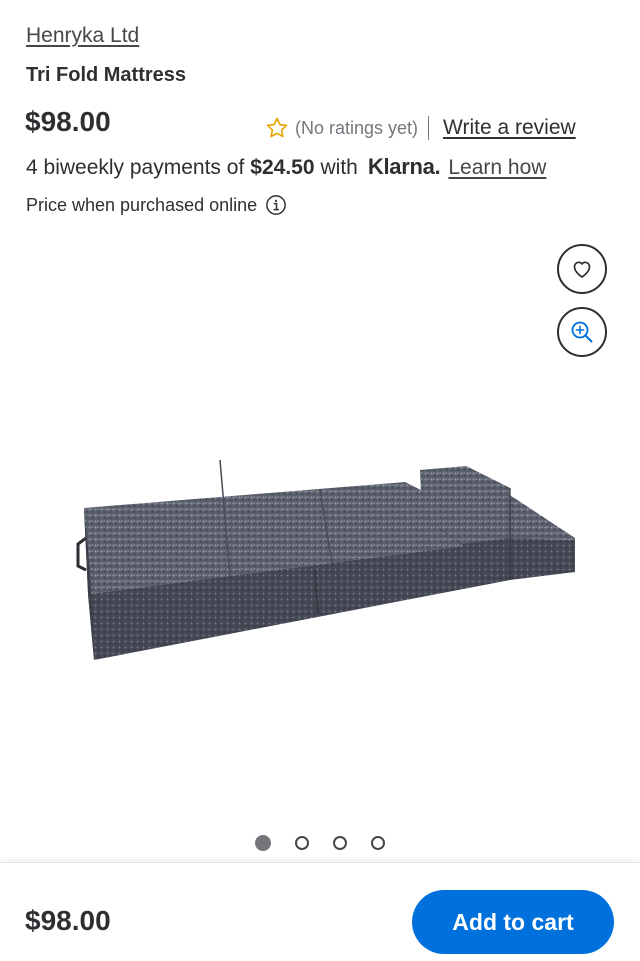 The image size is (640, 961). Describe the element at coordinates (497, 168) in the screenshot. I see `klarna-learn-link: Learn how` at that location.